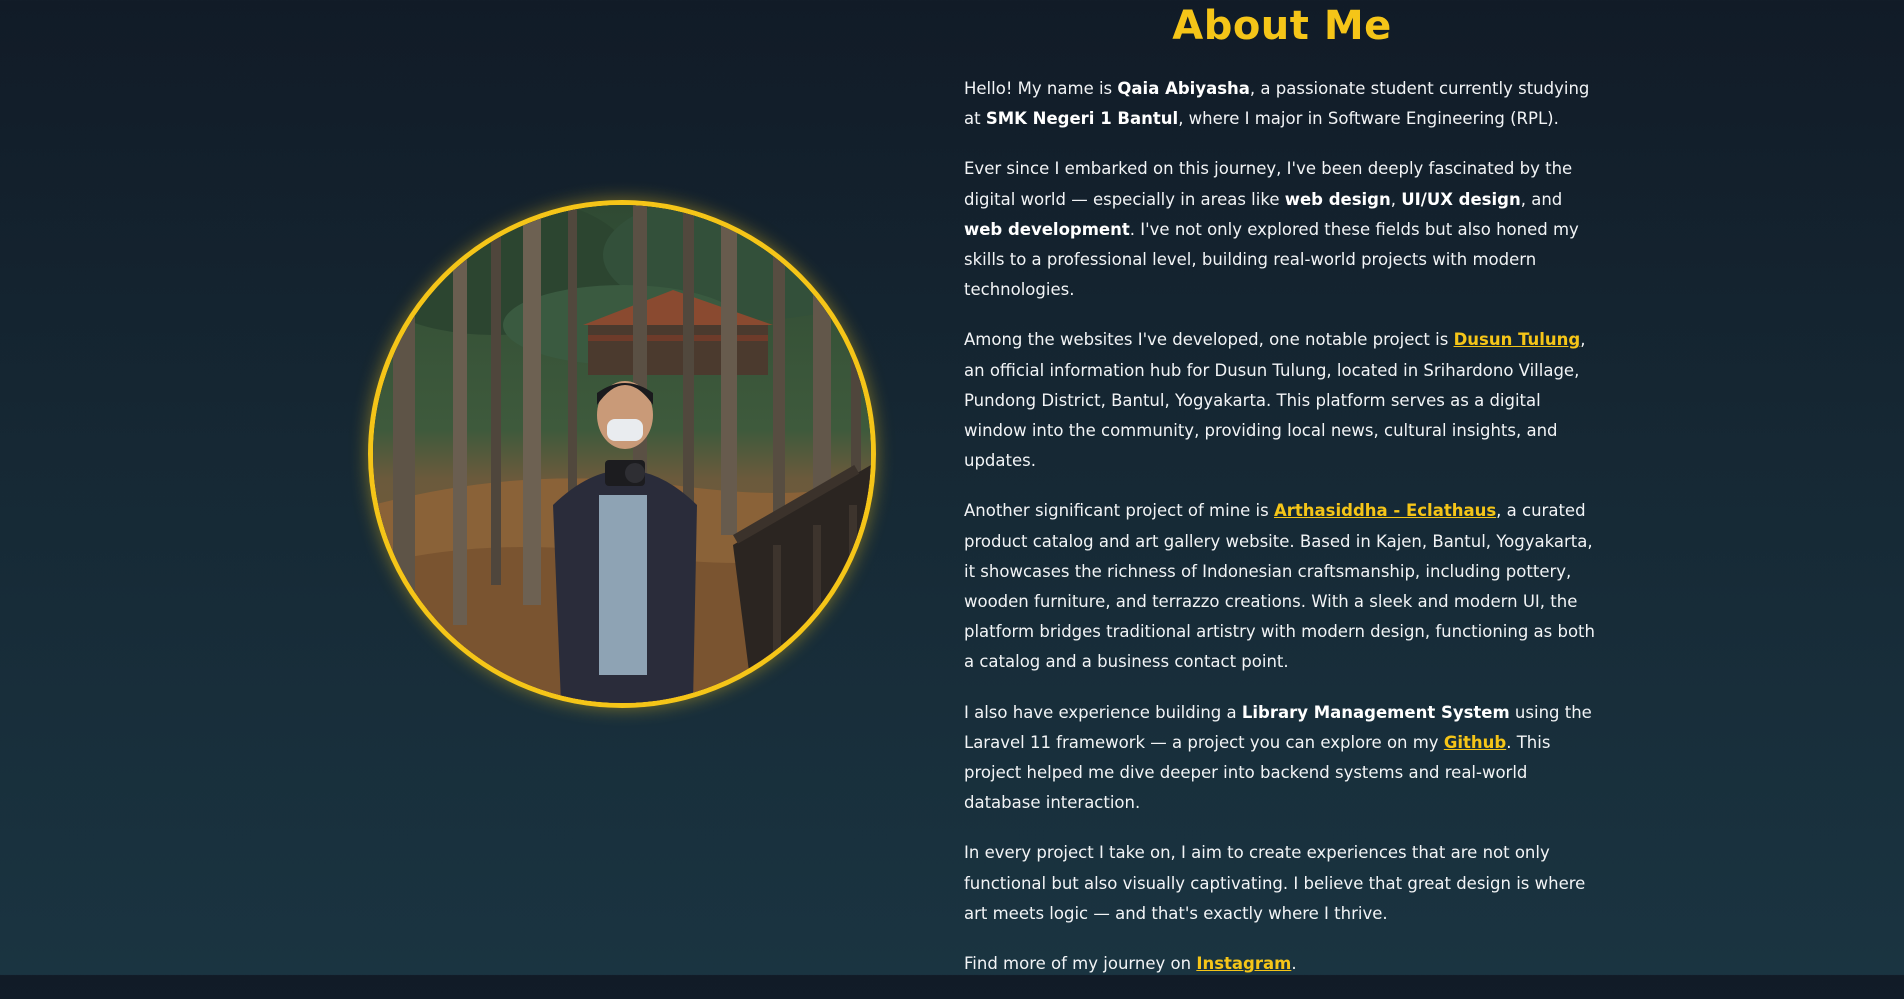  Describe the element at coordinates (1183, 88) in the screenshot. I see `student-name: Qaia Abiyasha` at that location.